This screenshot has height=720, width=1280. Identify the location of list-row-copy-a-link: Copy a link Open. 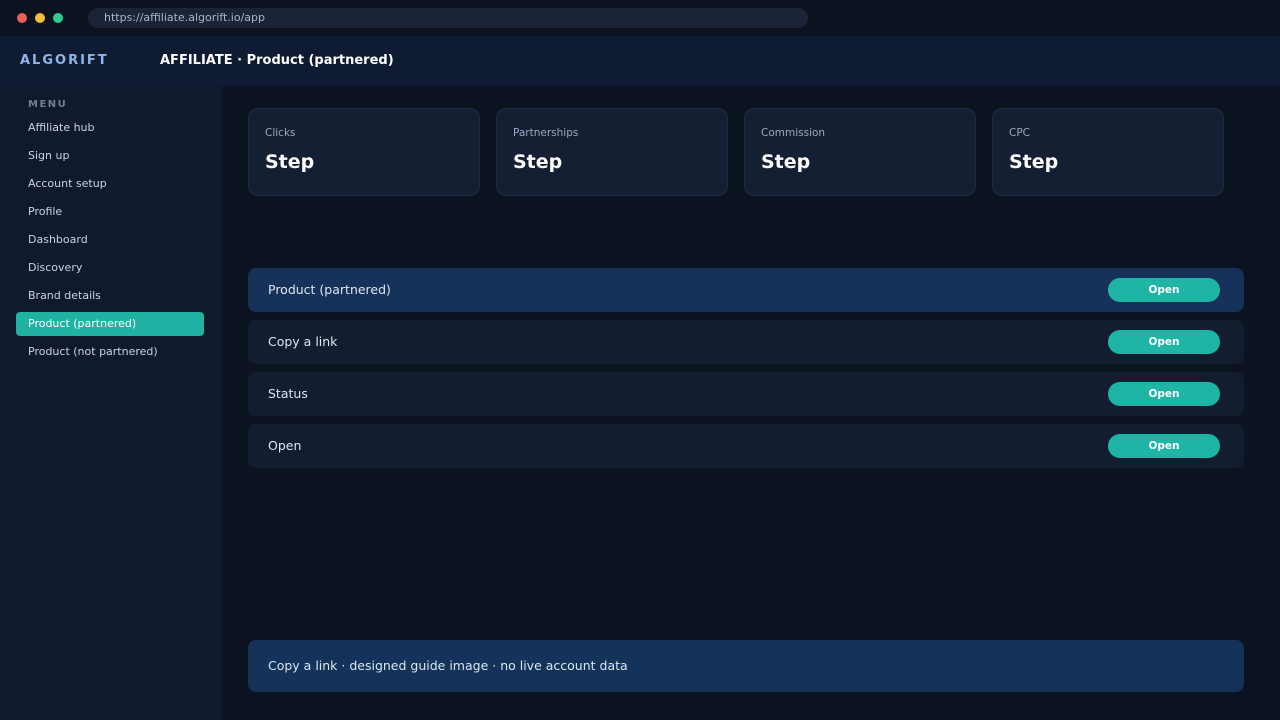
(746, 342).